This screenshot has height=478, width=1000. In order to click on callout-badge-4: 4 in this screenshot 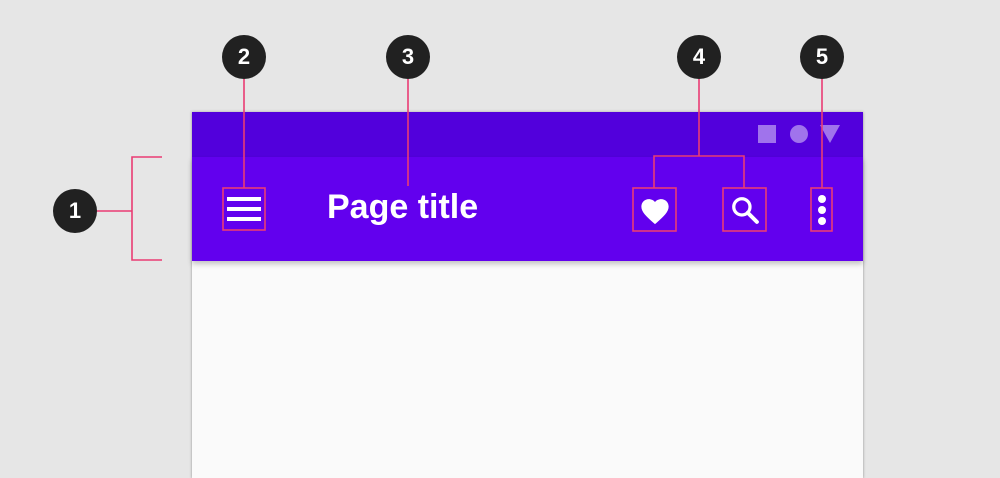, I will do `click(699, 57)`.